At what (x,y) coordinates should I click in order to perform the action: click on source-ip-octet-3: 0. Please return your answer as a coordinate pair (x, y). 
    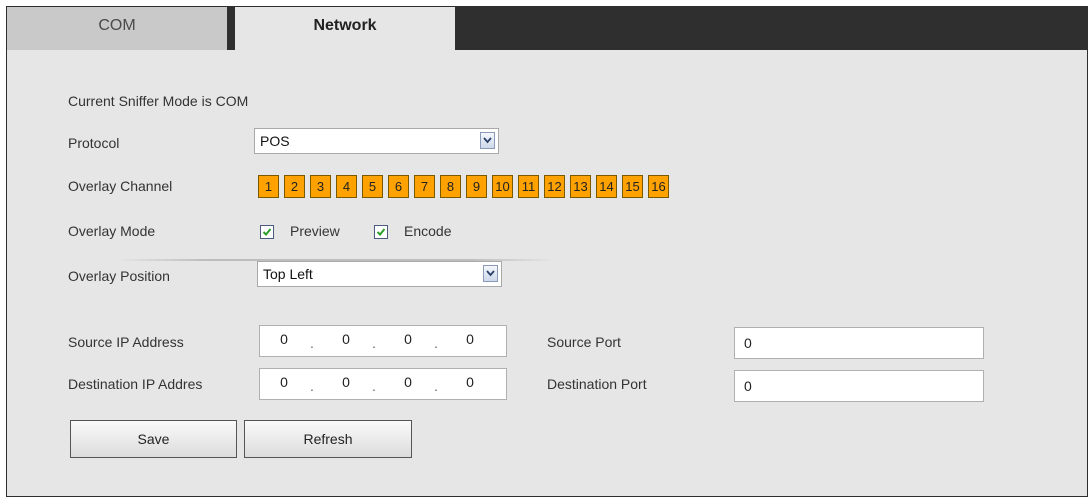
    Looking at the image, I should click on (408, 339).